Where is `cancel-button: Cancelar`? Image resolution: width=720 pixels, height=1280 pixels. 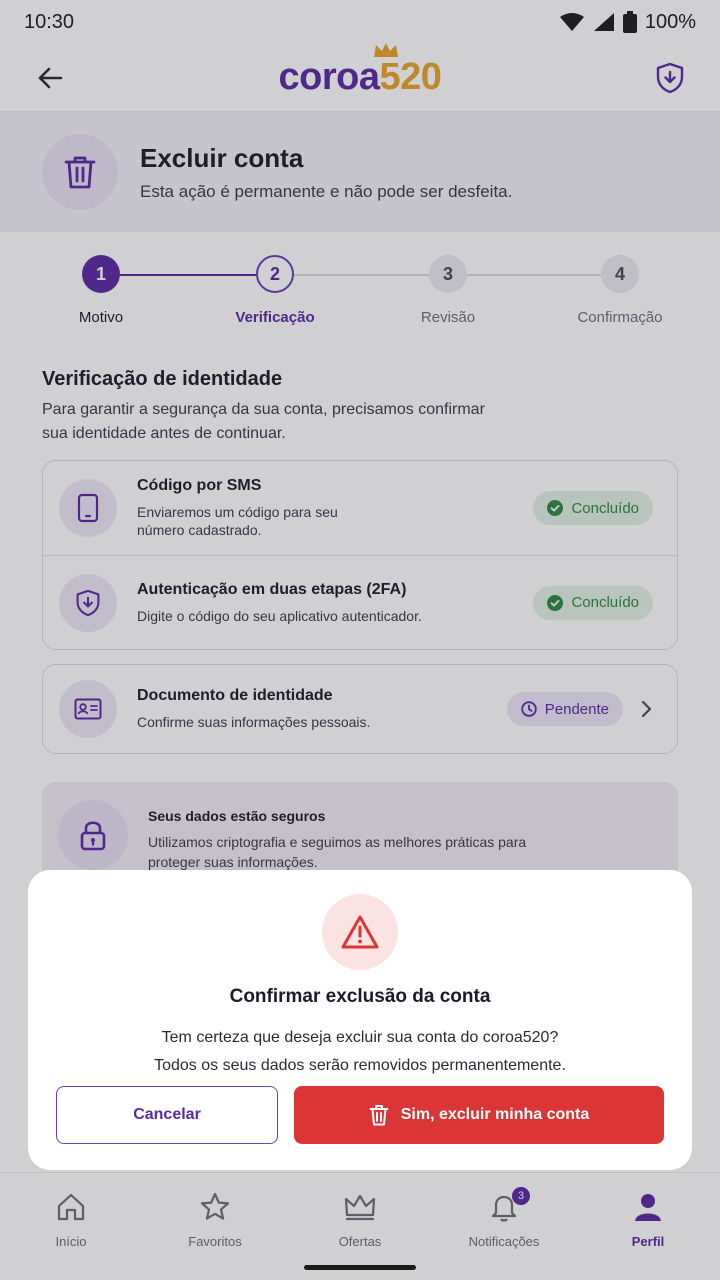
cancel-button: Cancelar is located at coordinates (167, 1115).